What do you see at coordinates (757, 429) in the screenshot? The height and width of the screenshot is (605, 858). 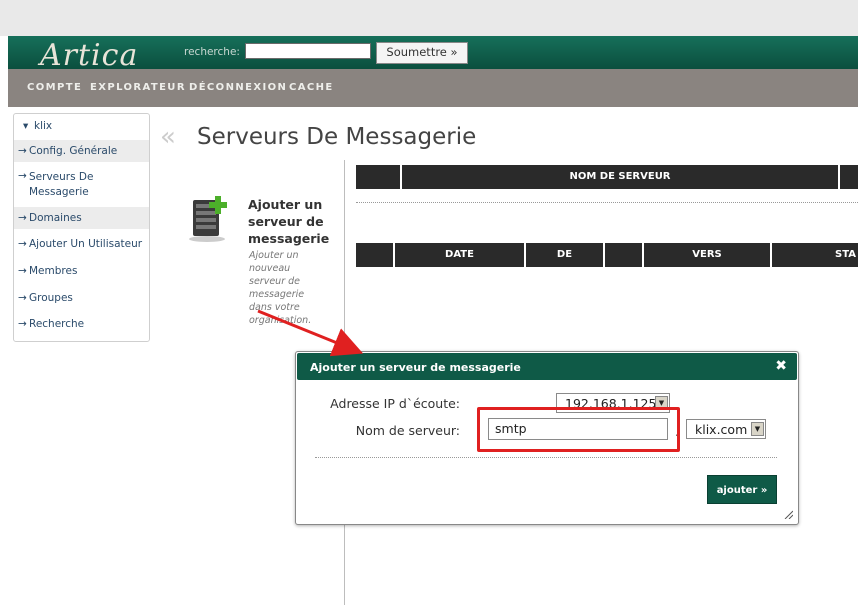 I see `dropdown-arrow-icon: ▼` at bounding box center [757, 429].